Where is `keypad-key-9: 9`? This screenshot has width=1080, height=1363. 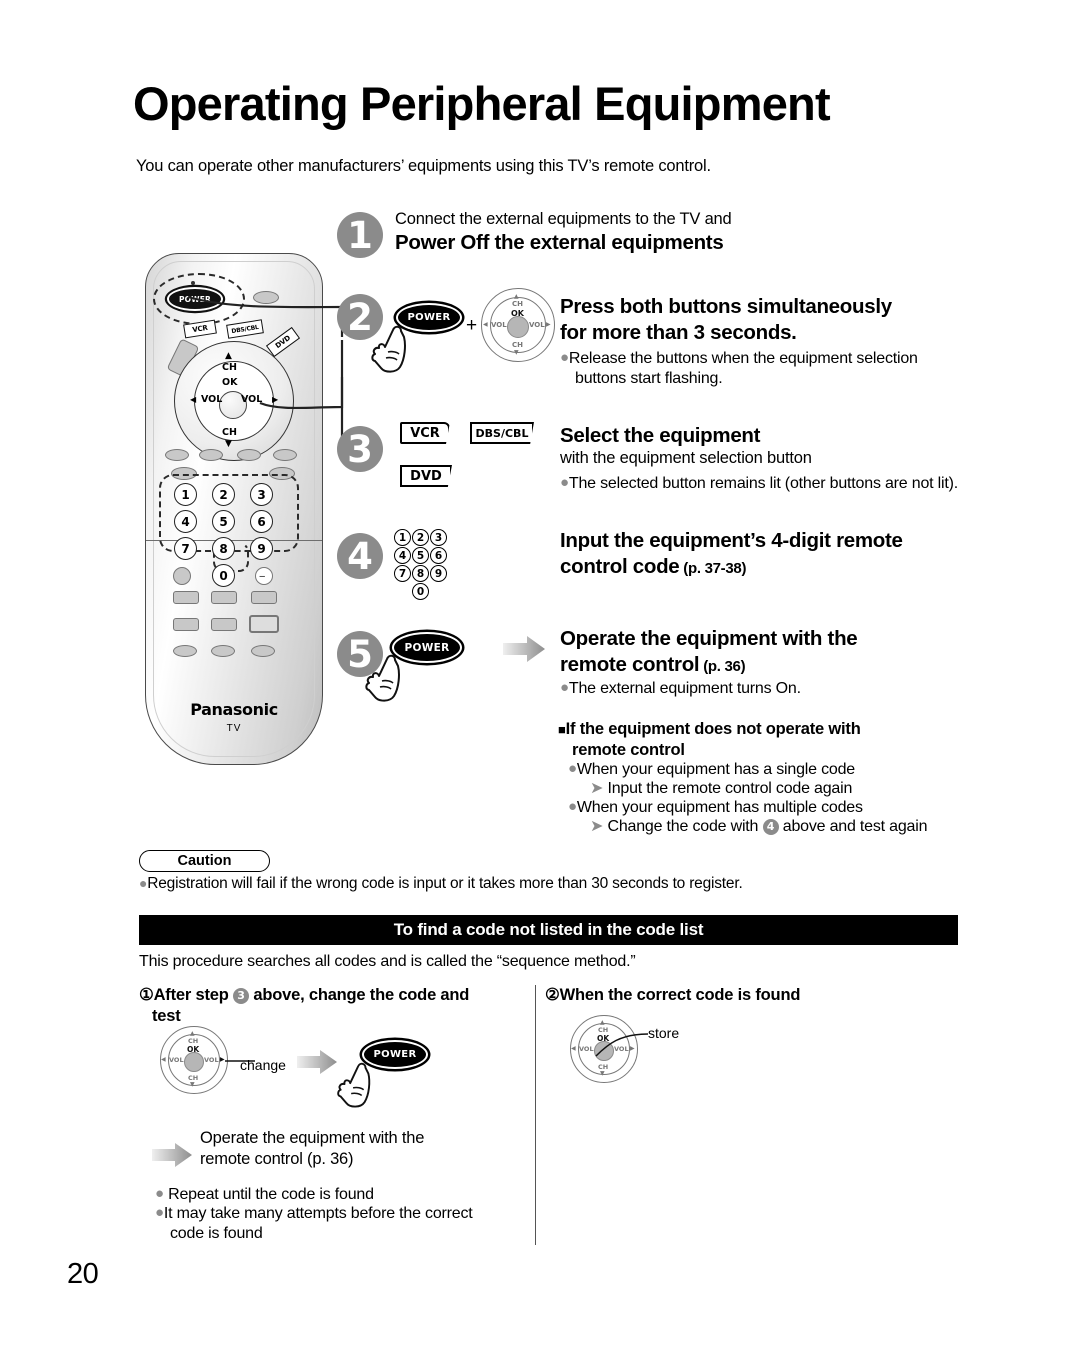 keypad-key-9: 9 is located at coordinates (261, 548).